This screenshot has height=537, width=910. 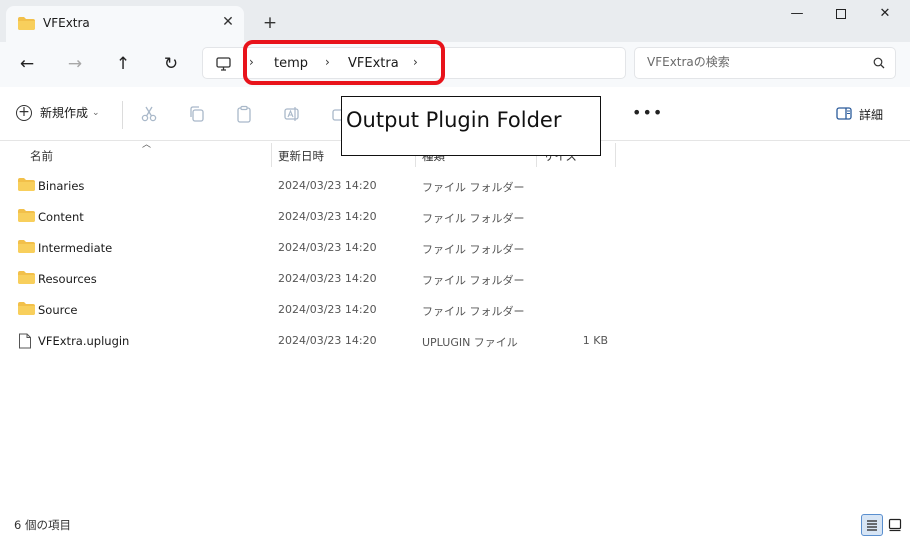 What do you see at coordinates (244, 115) in the screenshot?
I see `paste-icon` at bounding box center [244, 115].